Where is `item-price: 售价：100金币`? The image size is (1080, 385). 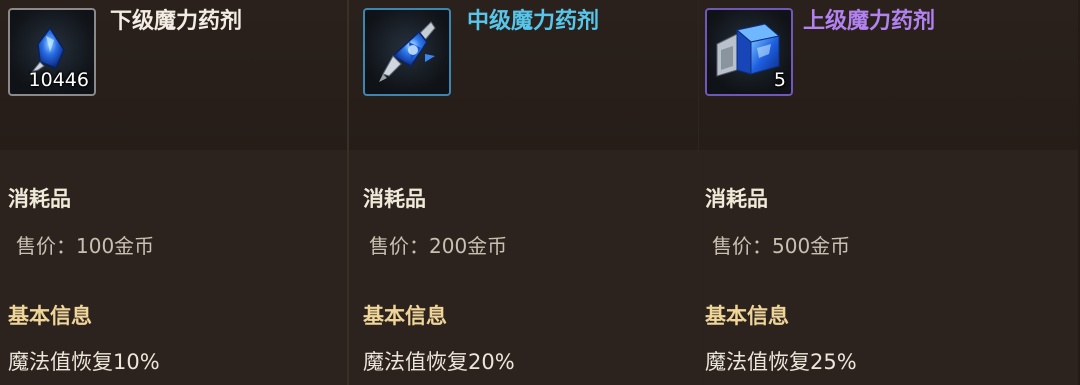
item-price: 售价：100金币 is located at coordinates (85, 246).